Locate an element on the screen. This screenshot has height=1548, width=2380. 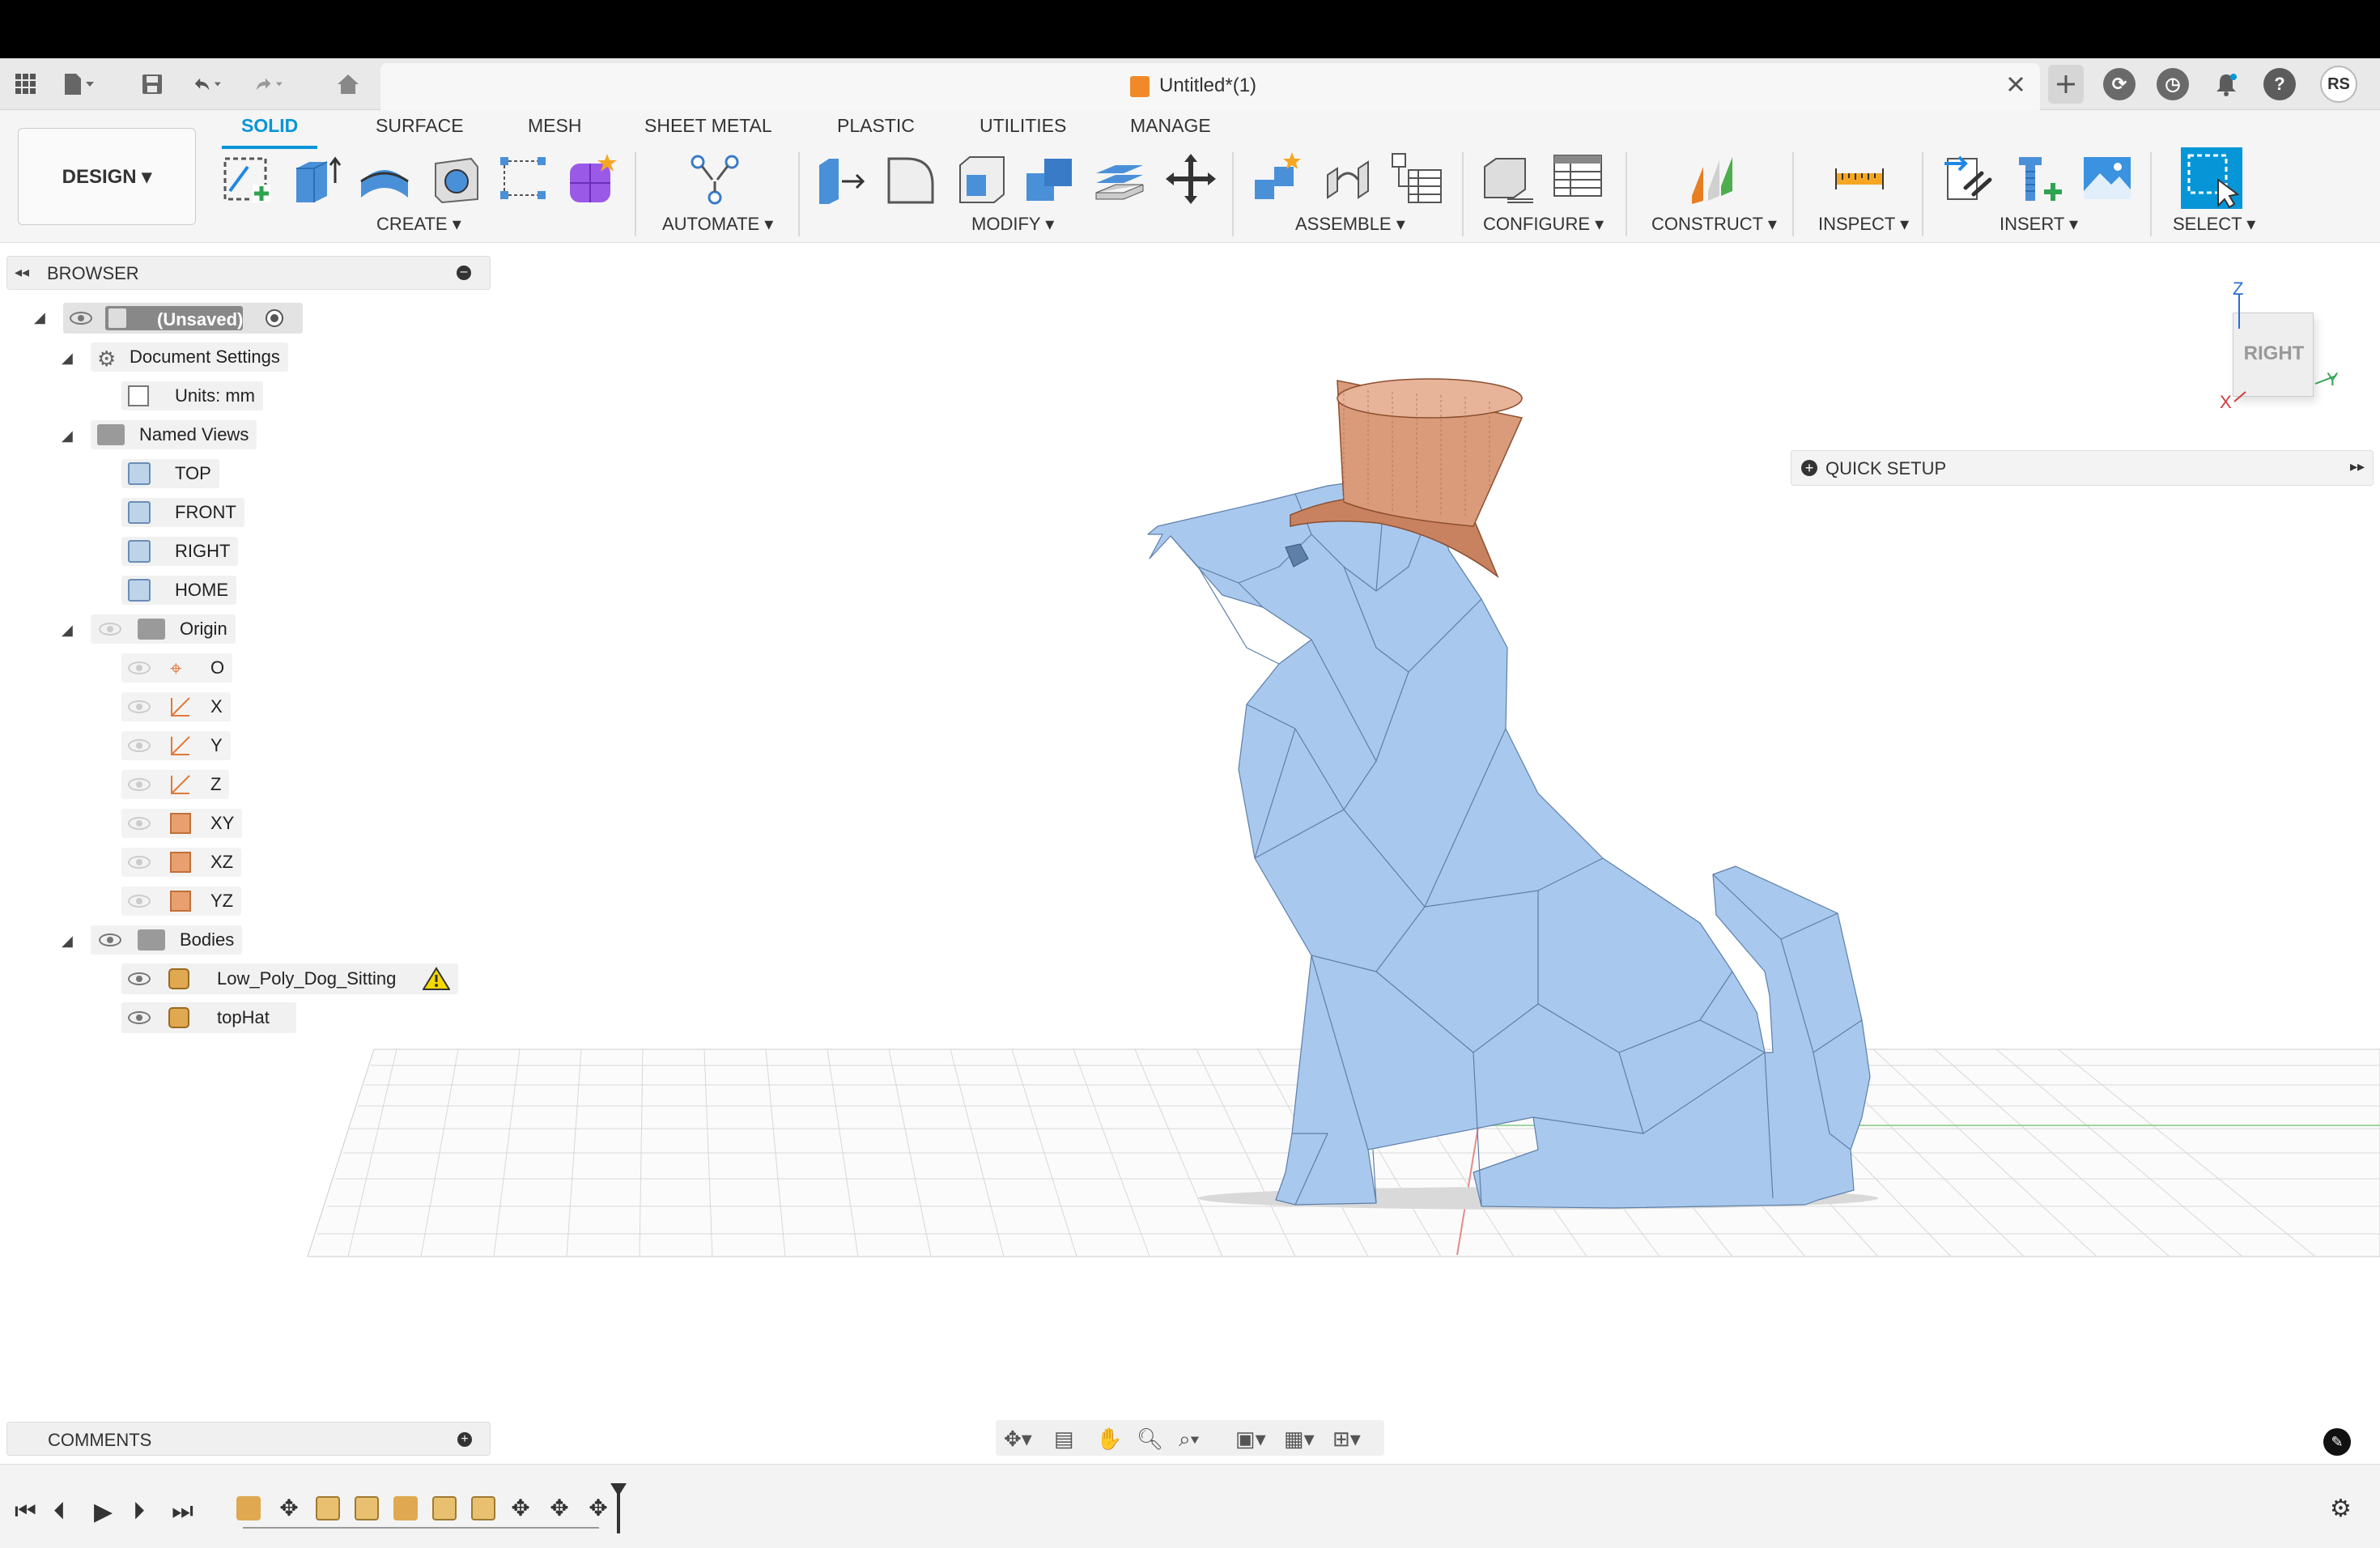
body-row-dog: Low_Poly_Dog_Sitting is located at coordinates (289, 979).